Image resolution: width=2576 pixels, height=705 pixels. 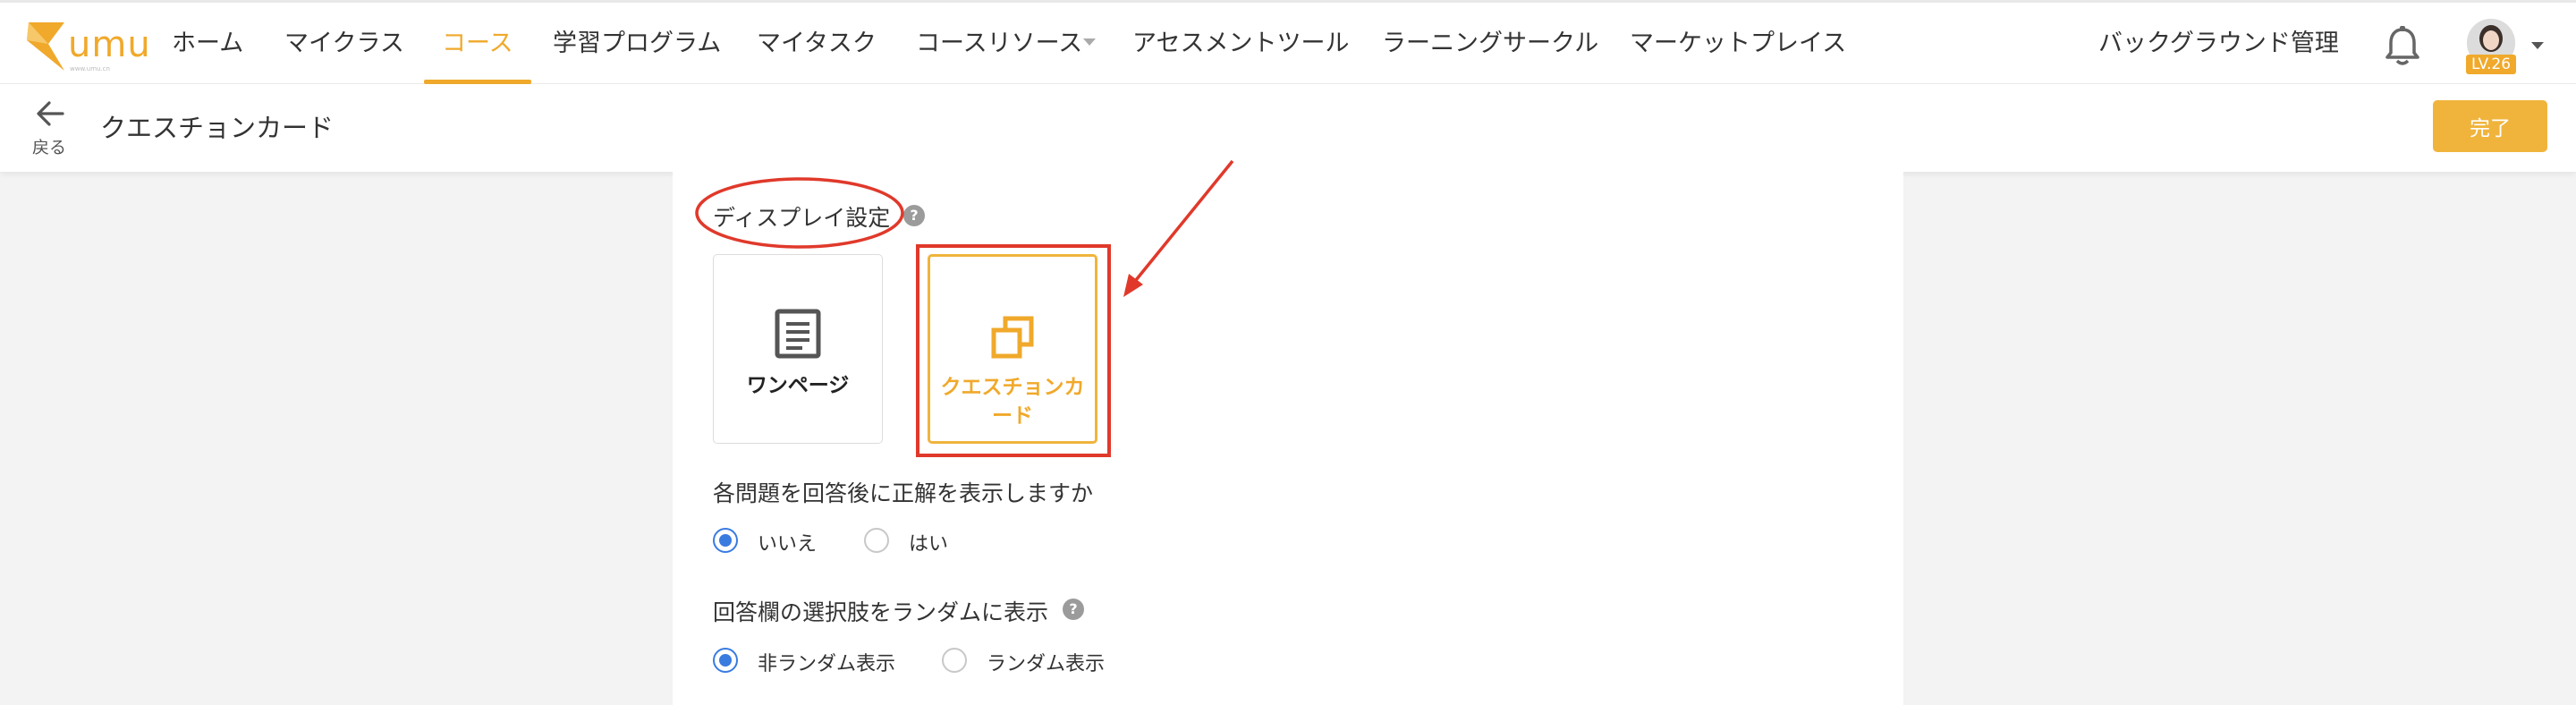 I want to click on one-page-option-card: ワンページ, so click(x=798, y=349).